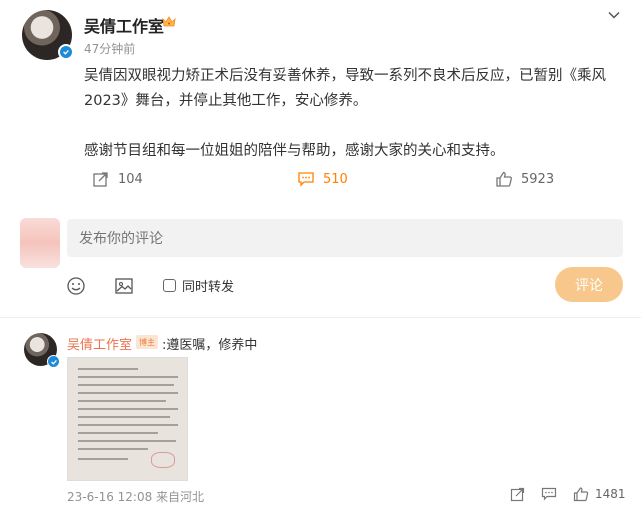 The width and height of the screenshot is (641, 509). Describe the element at coordinates (294, 151) in the screenshot. I see `post-paragraph: 感谢节目组和每一位姐姐的陪伴与帮助，感谢大家的关心和支持。` at that location.